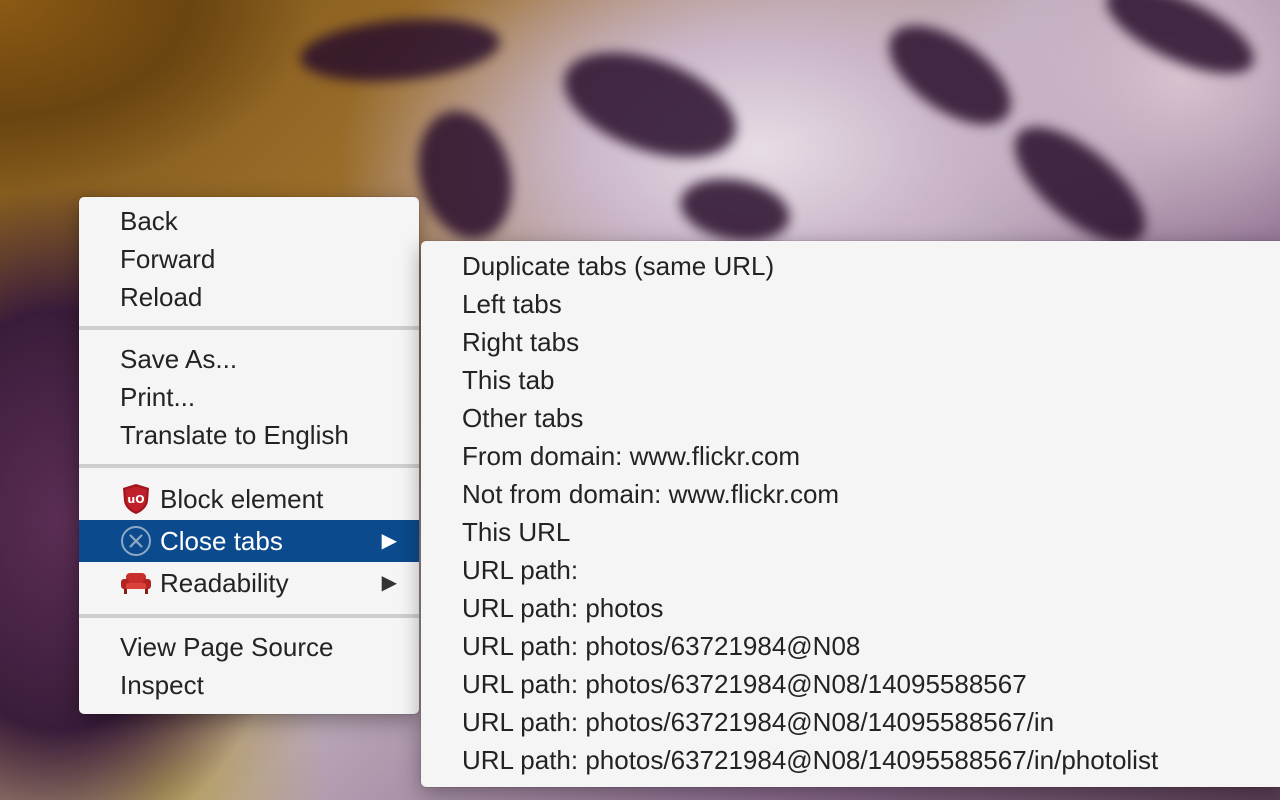 This screenshot has width=1280, height=800. Describe the element at coordinates (850, 608) in the screenshot. I see `submenu-item-url-path-photos: URL path: photos` at that location.